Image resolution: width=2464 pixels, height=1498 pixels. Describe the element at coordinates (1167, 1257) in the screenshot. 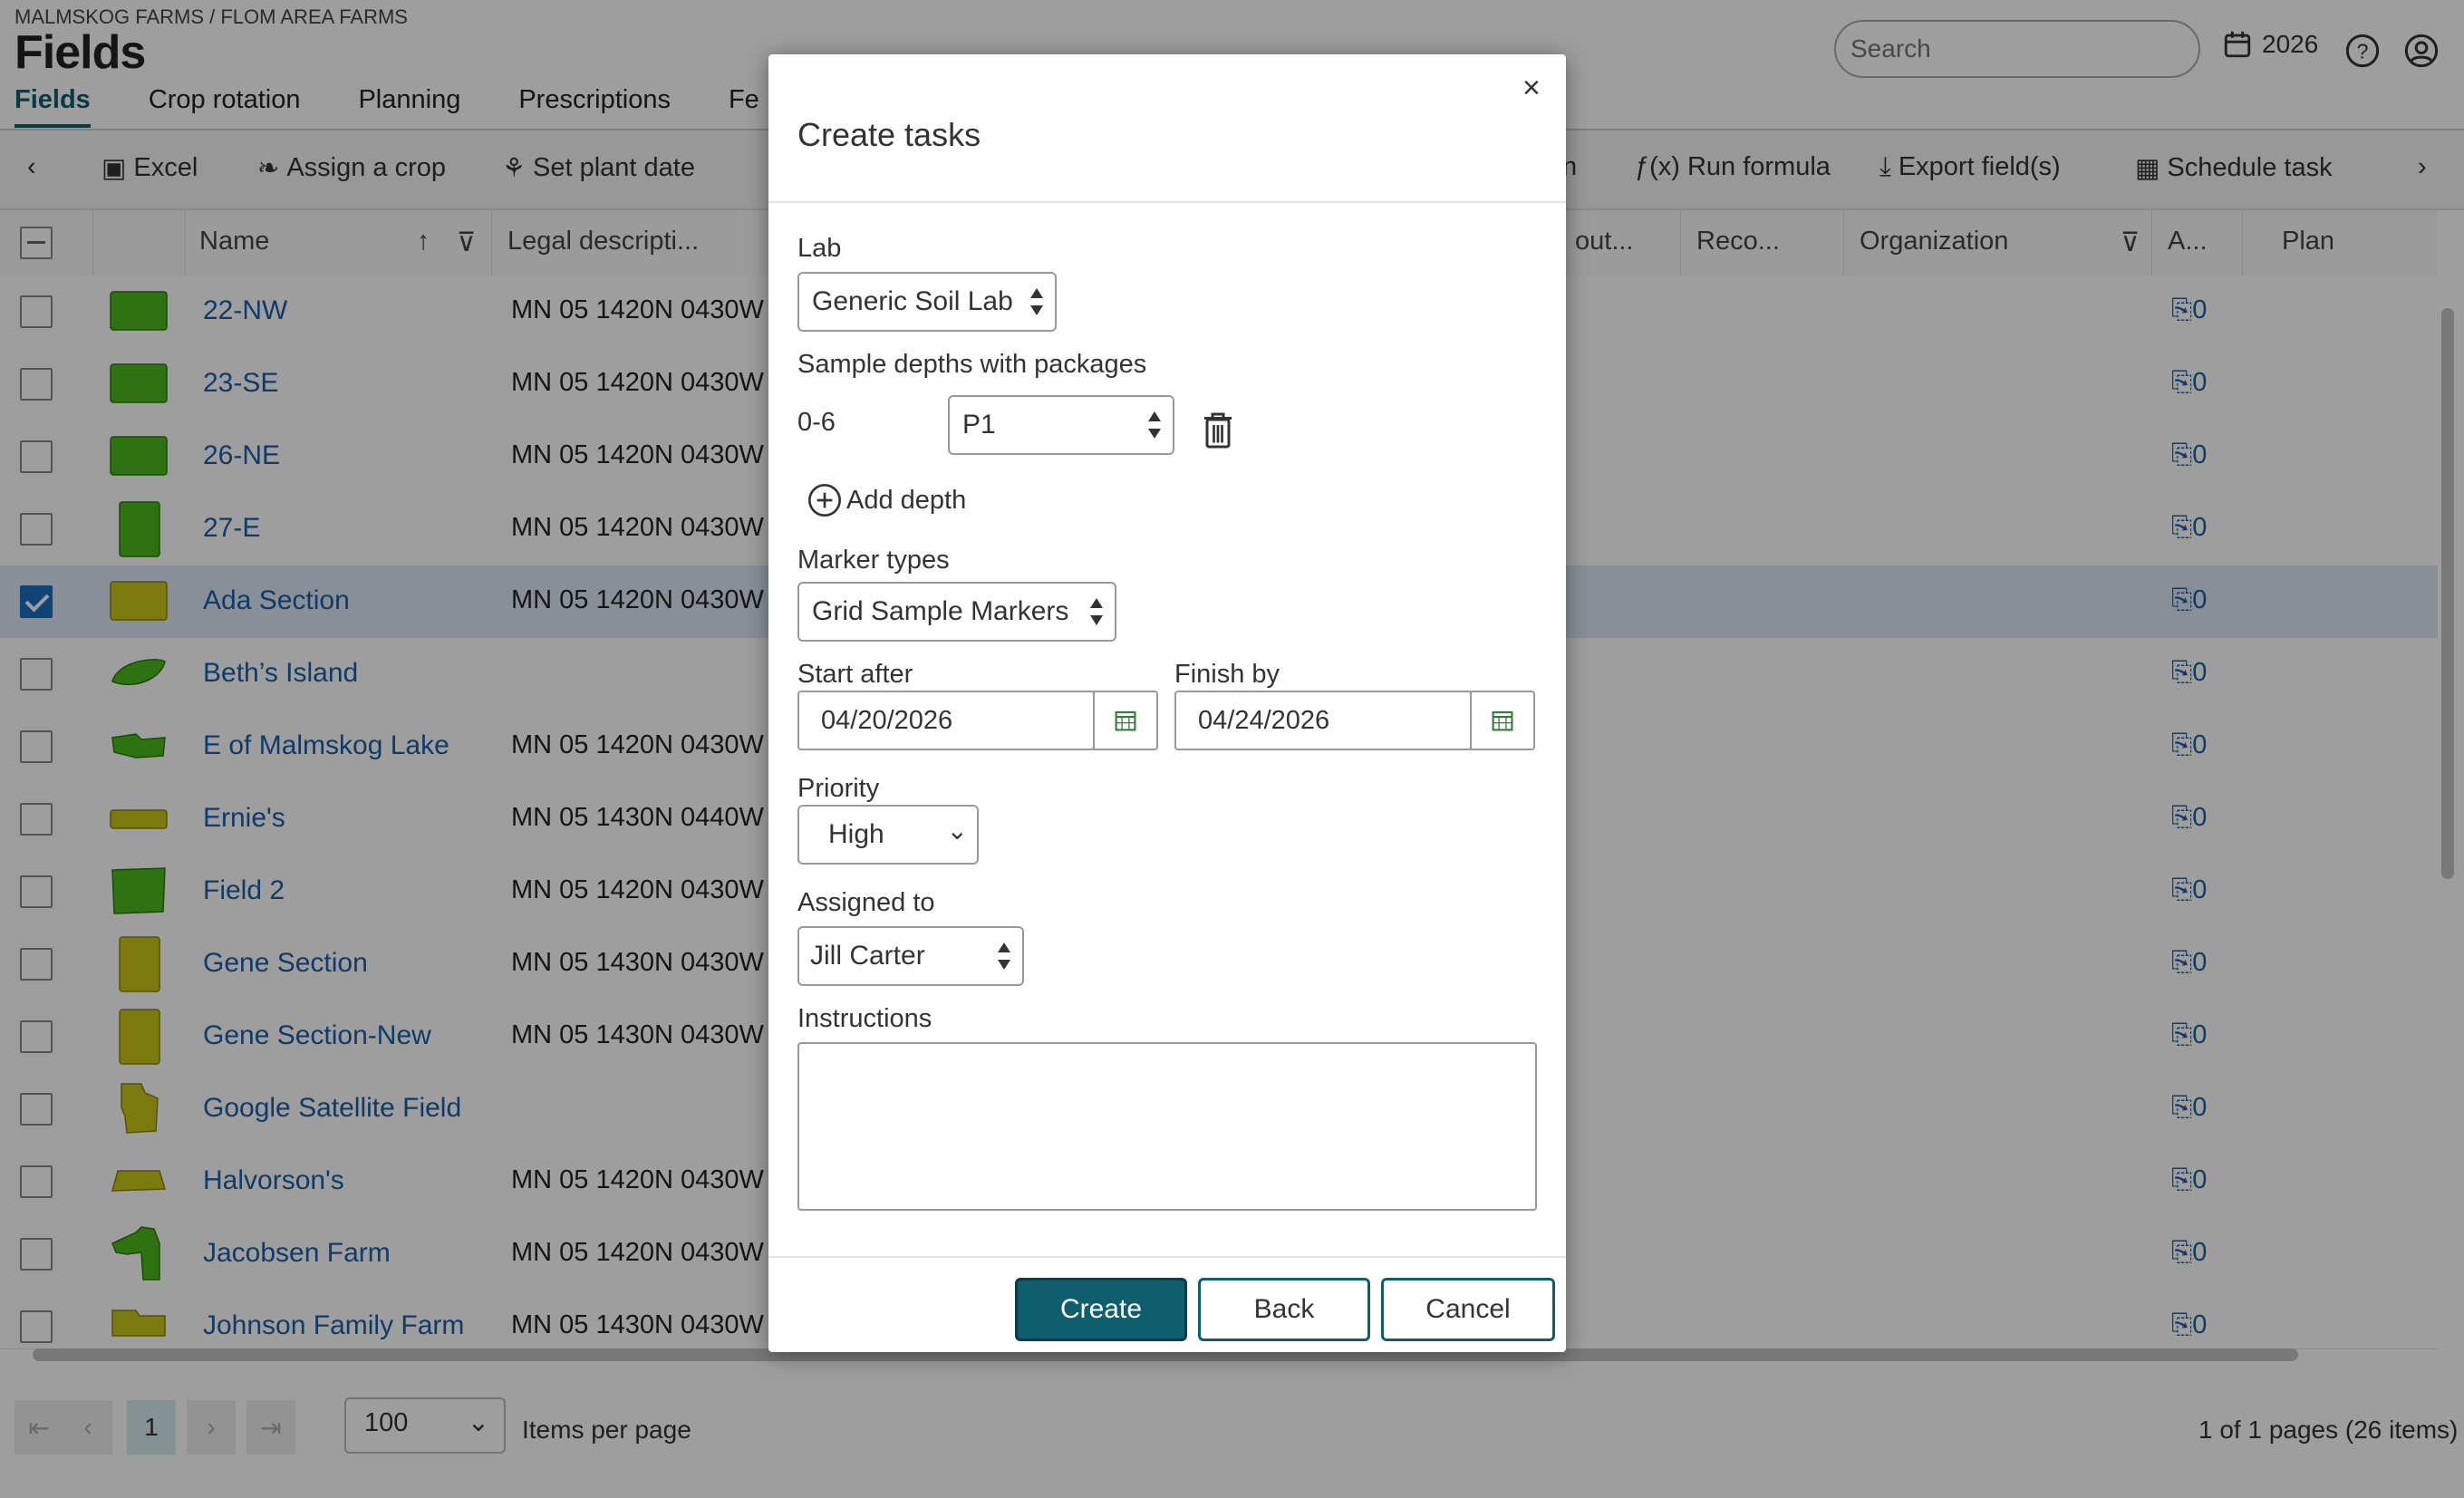

I see `dialog-footer-divider` at that location.